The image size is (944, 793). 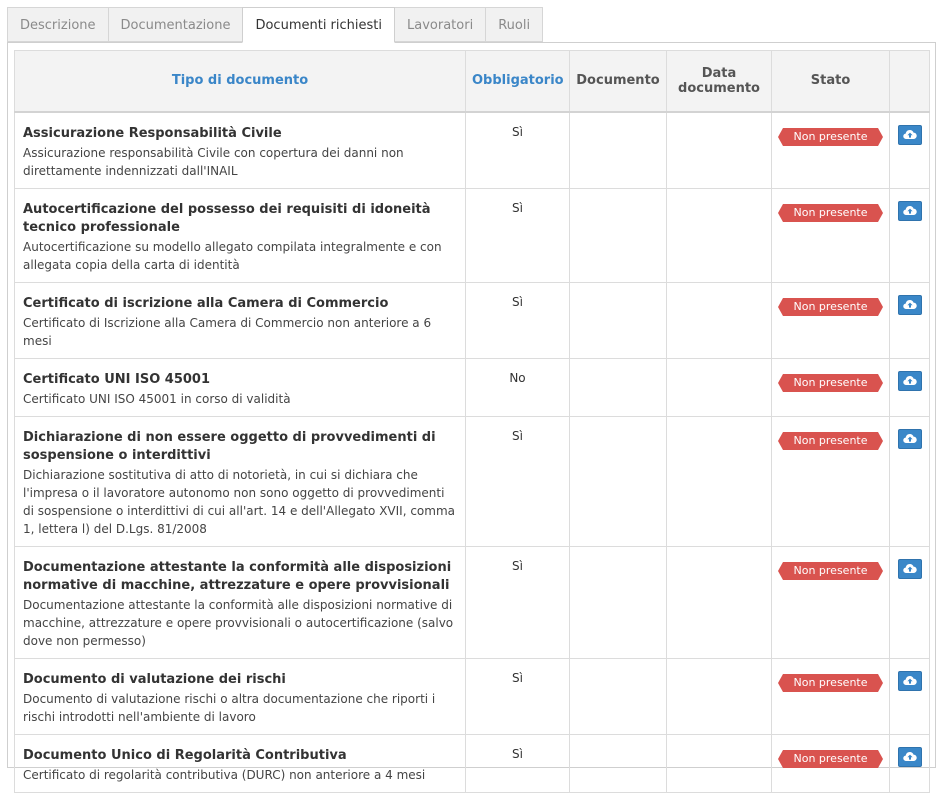 What do you see at coordinates (517, 387) in the screenshot?
I see `cell-required: No` at bounding box center [517, 387].